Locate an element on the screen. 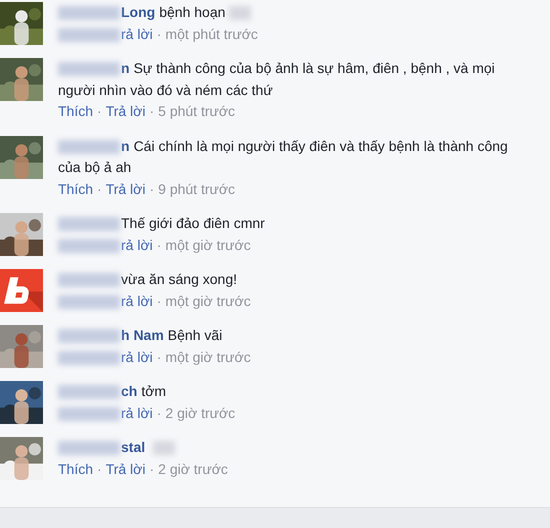  commenter-name: Long is located at coordinates (138, 12).